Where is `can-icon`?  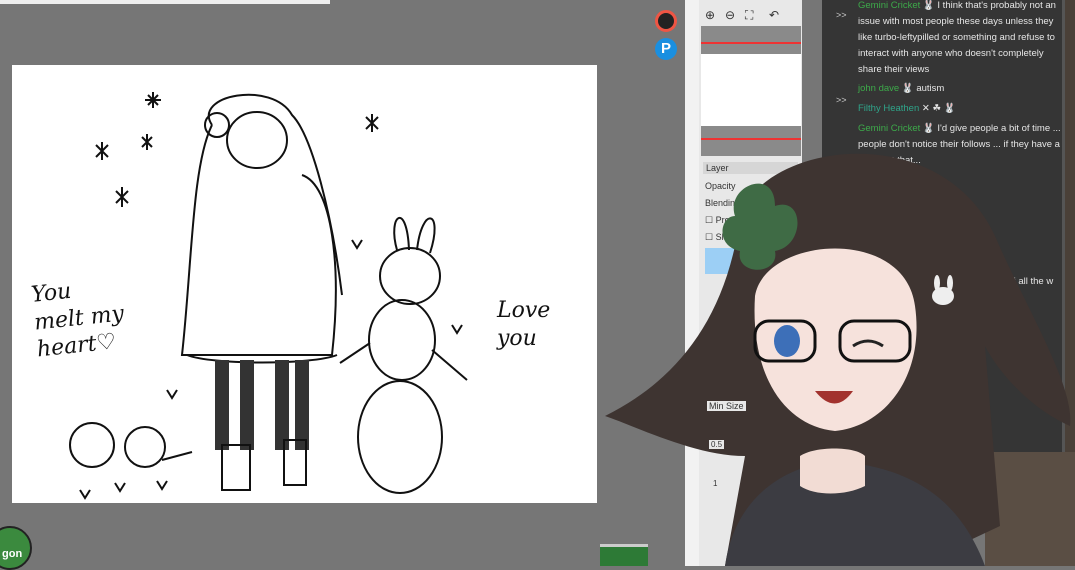 can-icon is located at coordinates (624, 555).